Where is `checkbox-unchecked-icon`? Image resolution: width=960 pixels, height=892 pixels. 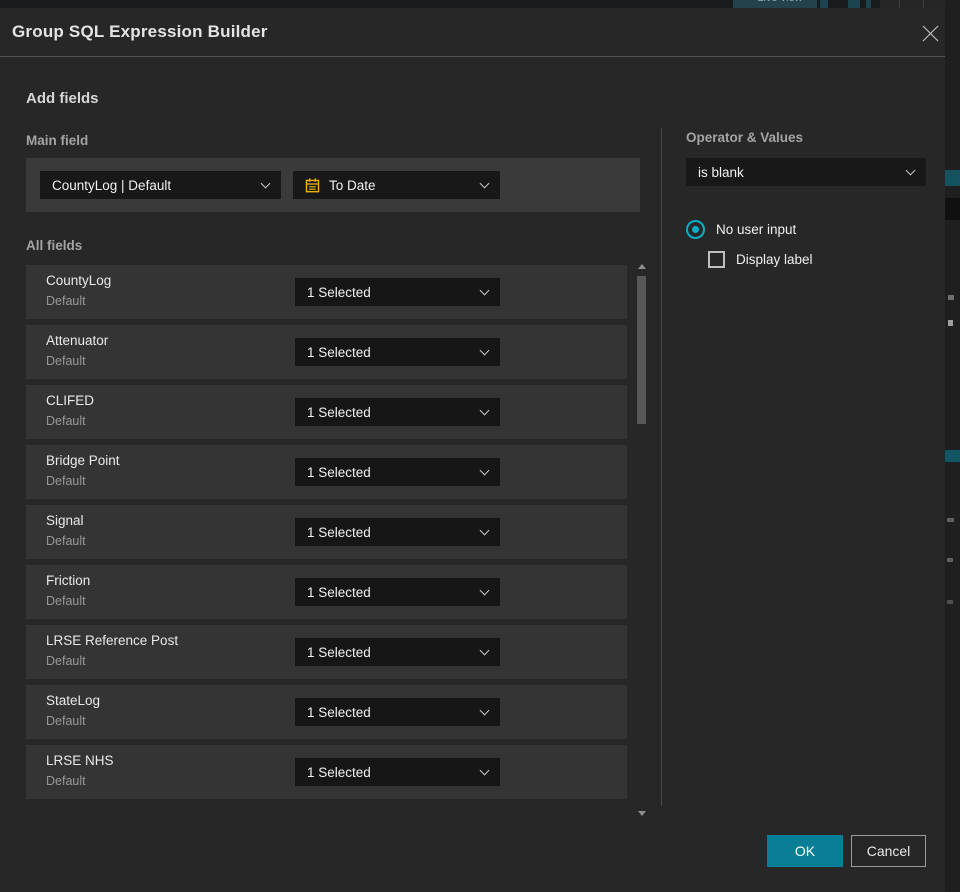 checkbox-unchecked-icon is located at coordinates (716, 259).